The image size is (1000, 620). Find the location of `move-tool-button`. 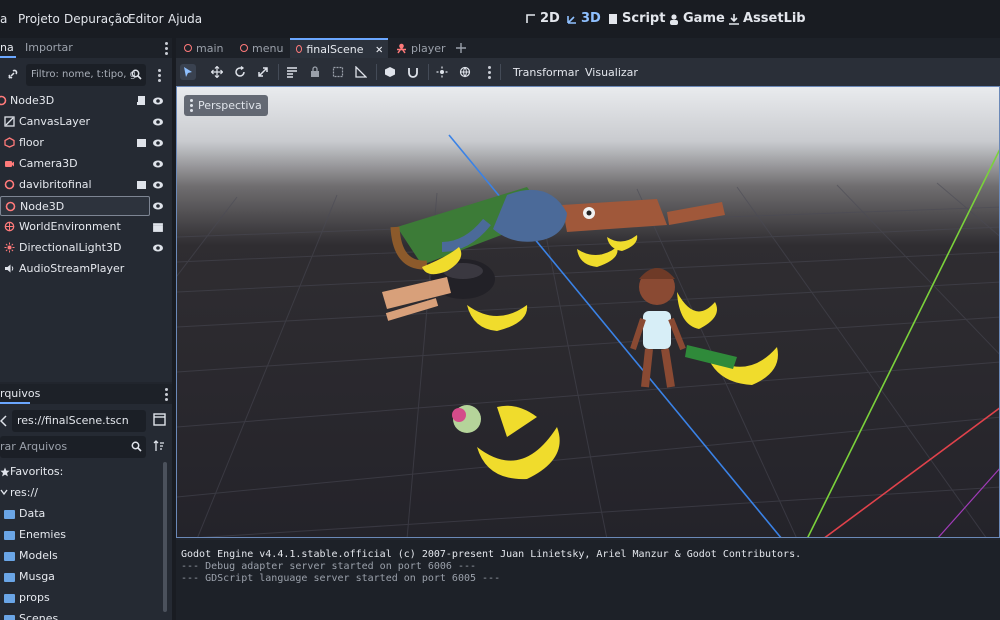

move-tool-button is located at coordinates (217, 72).